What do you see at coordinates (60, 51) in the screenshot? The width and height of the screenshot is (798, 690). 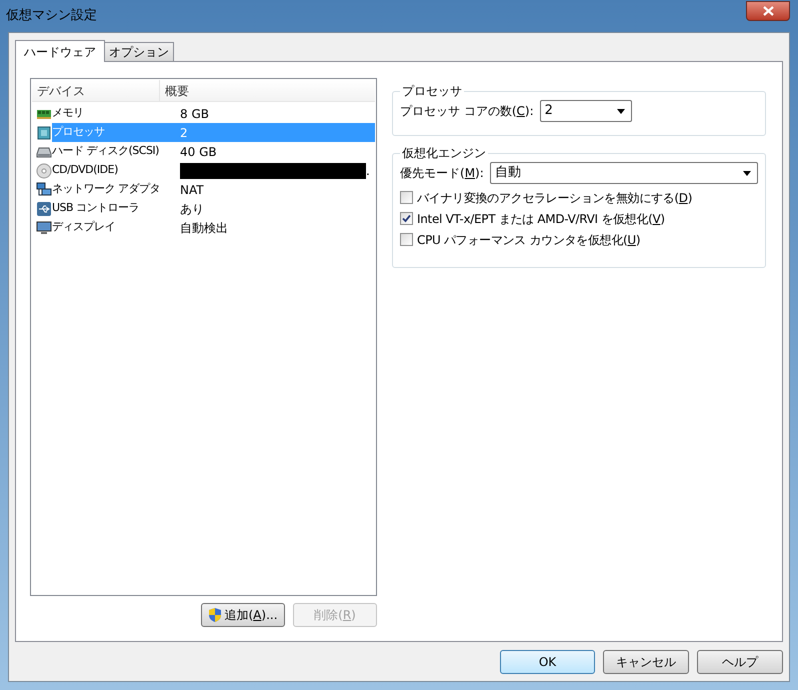 I see `tab: ハードウェア` at bounding box center [60, 51].